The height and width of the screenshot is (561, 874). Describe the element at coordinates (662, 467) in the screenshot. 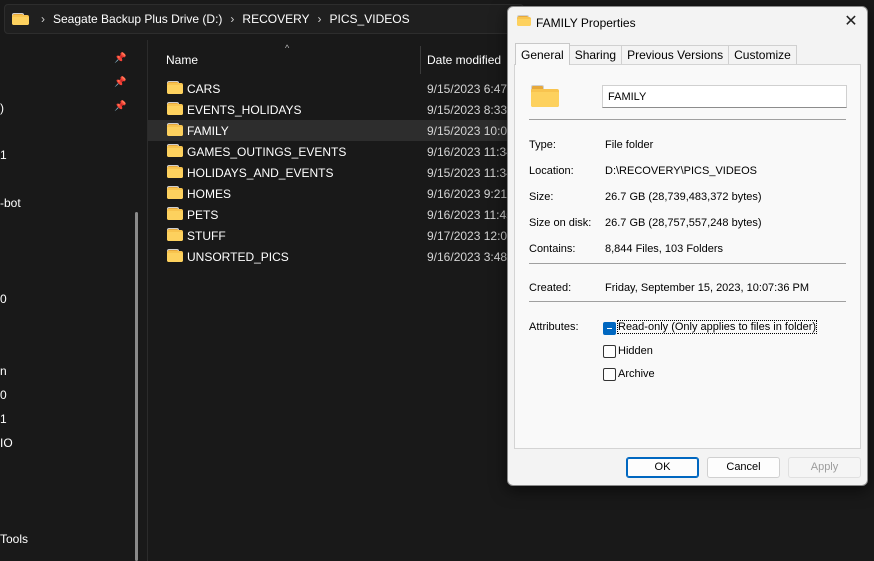

I see `ok-button: OK` at that location.